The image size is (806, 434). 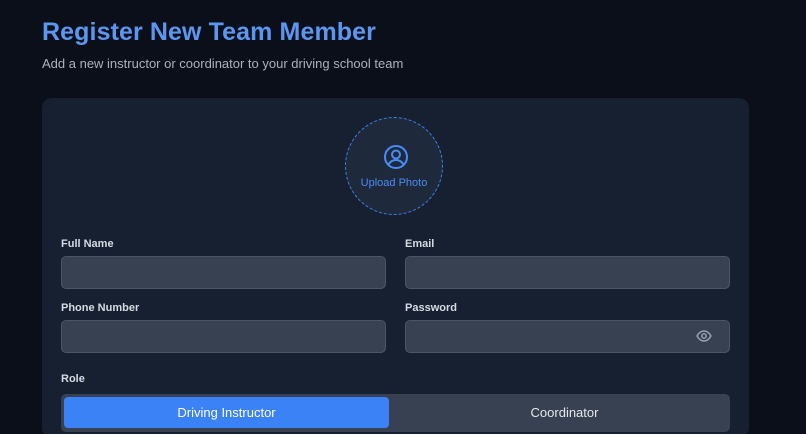 I want to click on upload-photo-button: Upload Photo, so click(x=394, y=166).